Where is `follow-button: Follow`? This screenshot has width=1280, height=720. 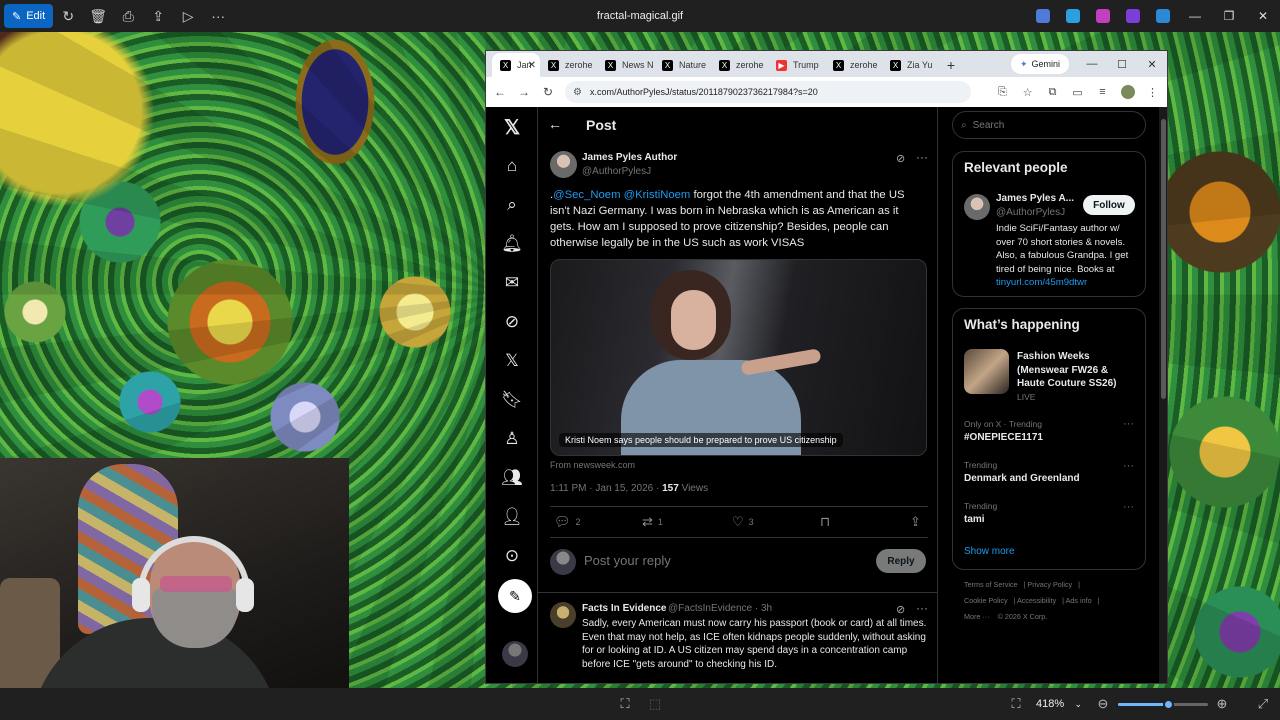 follow-button: Follow is located at coordinates (1109, 205).